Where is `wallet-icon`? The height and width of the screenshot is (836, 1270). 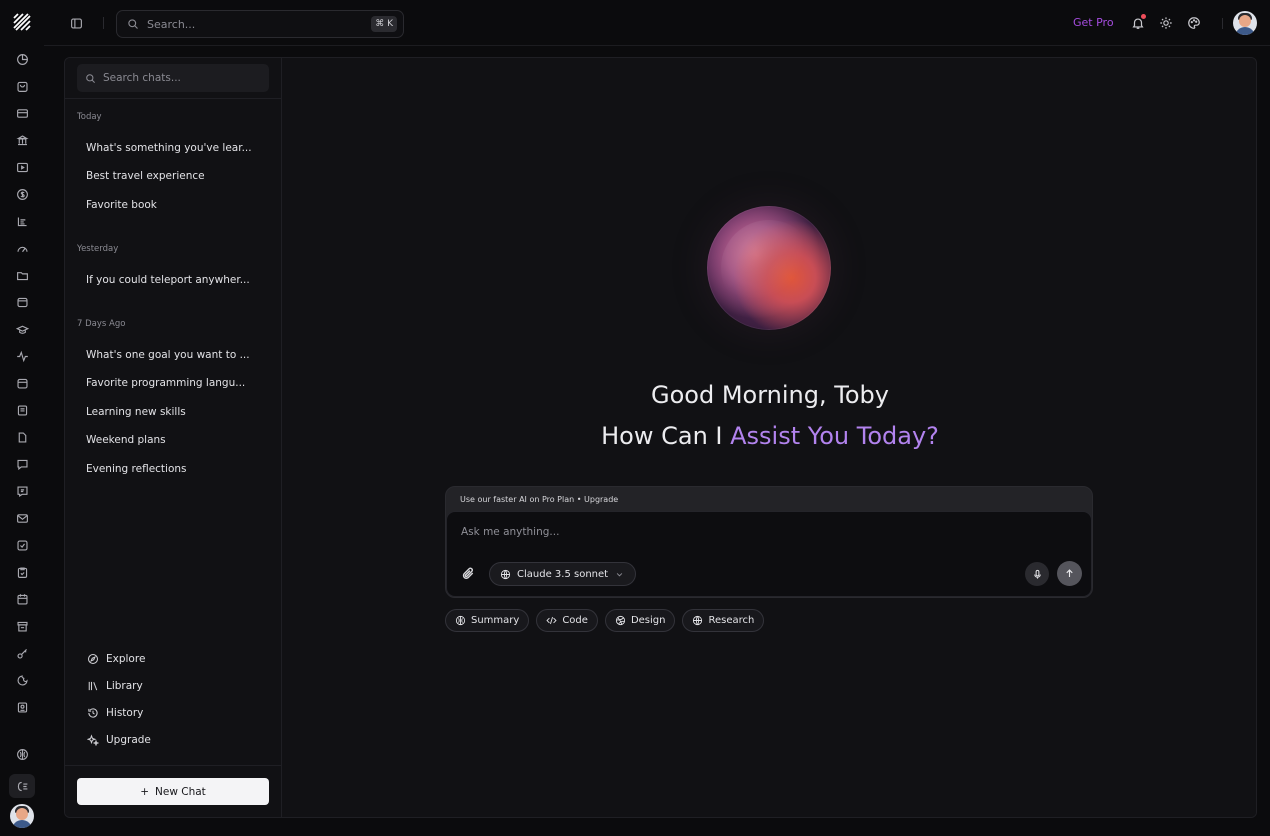 wallet-icon is located at coordinates (22, 302).